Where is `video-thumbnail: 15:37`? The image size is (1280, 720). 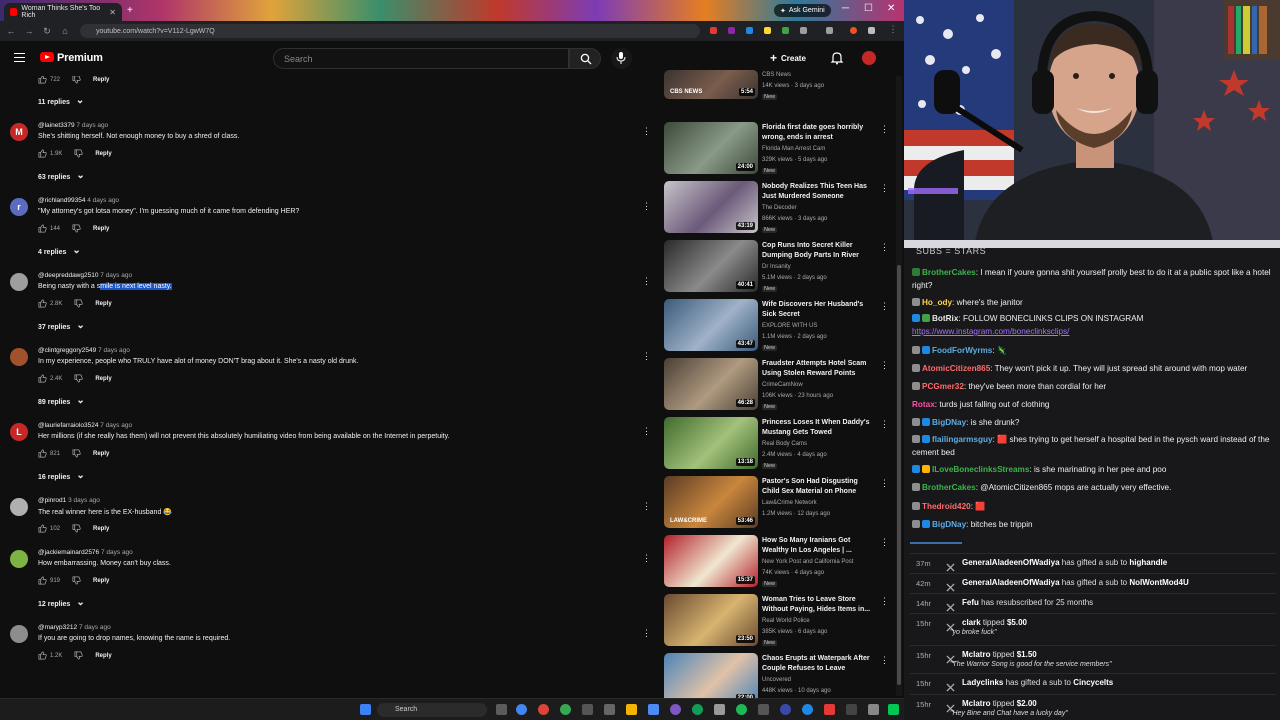 video-thumbnail: 15:37 is located at coordinates (711, 561).